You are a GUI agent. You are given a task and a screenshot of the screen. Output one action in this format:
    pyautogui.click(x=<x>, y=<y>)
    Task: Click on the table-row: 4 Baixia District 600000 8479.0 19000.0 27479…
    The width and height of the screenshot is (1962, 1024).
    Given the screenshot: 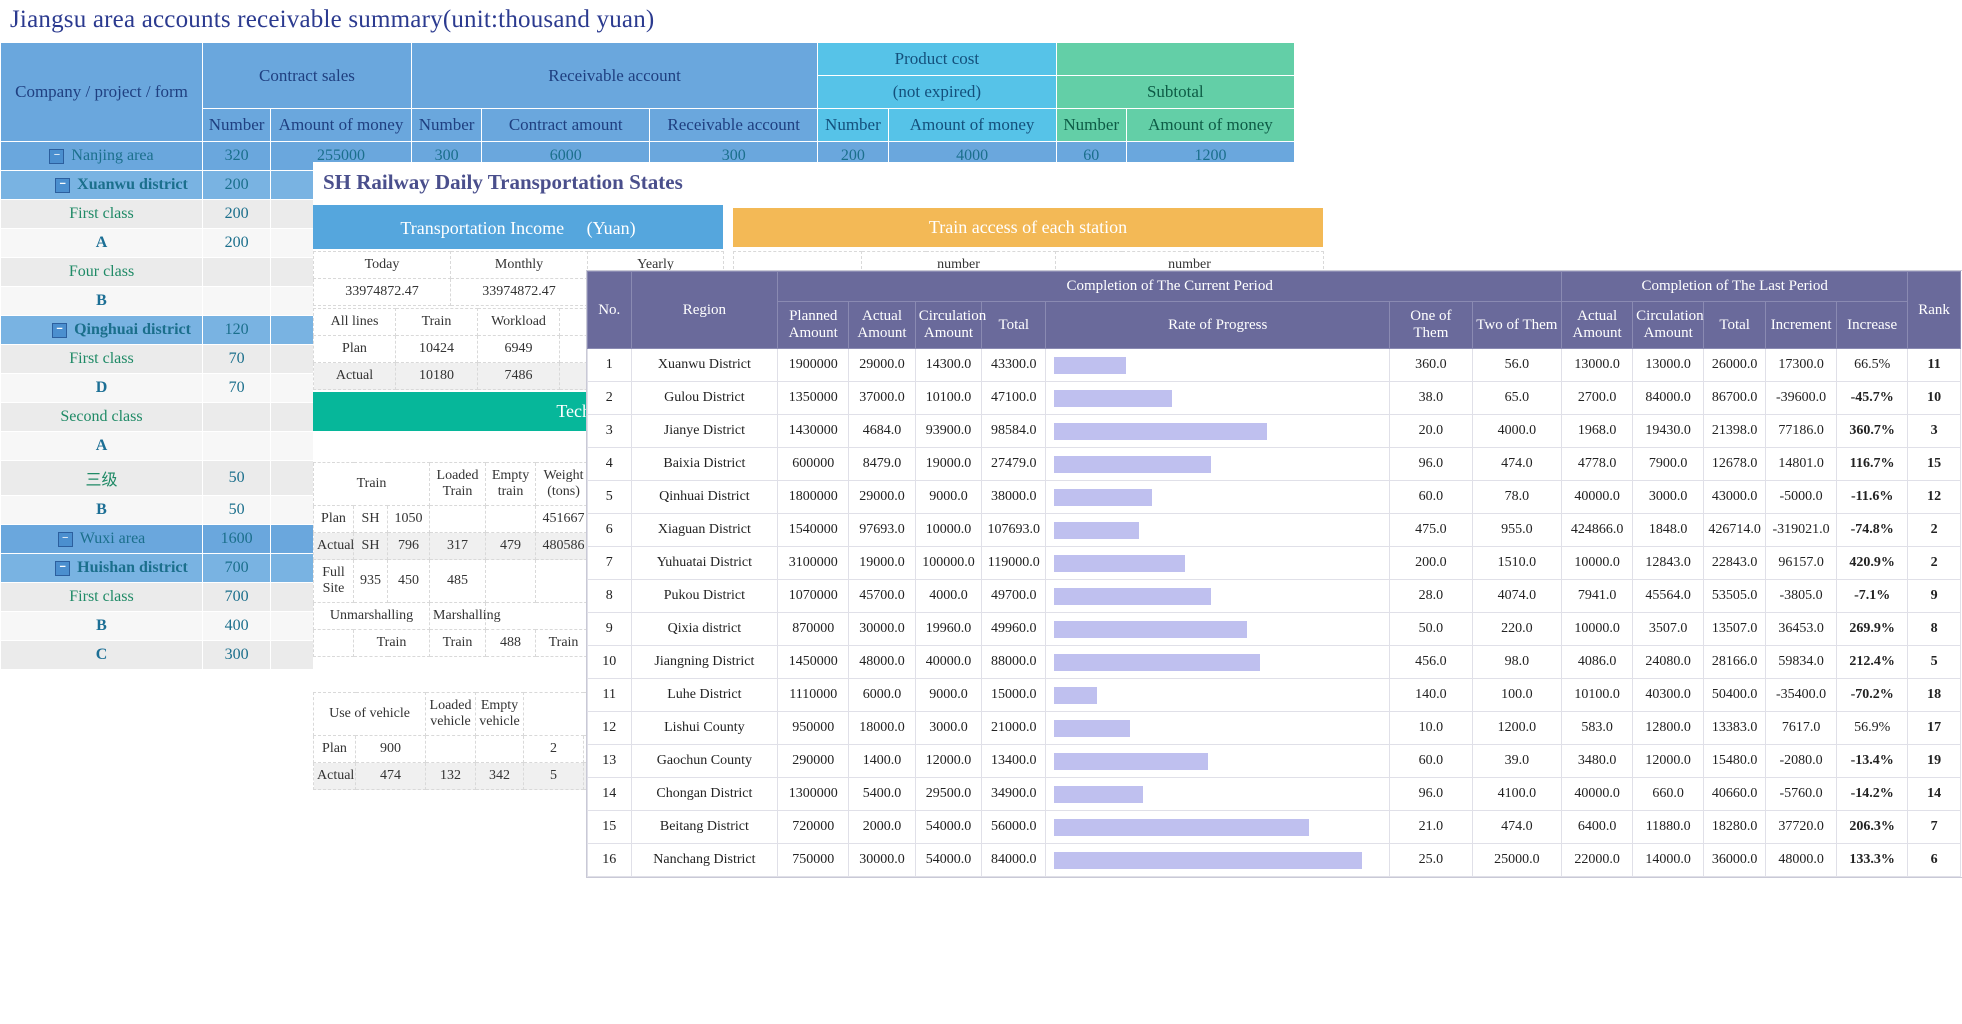 What is the action you would take?
    pyautogui.click(x=1274, y=464)
    